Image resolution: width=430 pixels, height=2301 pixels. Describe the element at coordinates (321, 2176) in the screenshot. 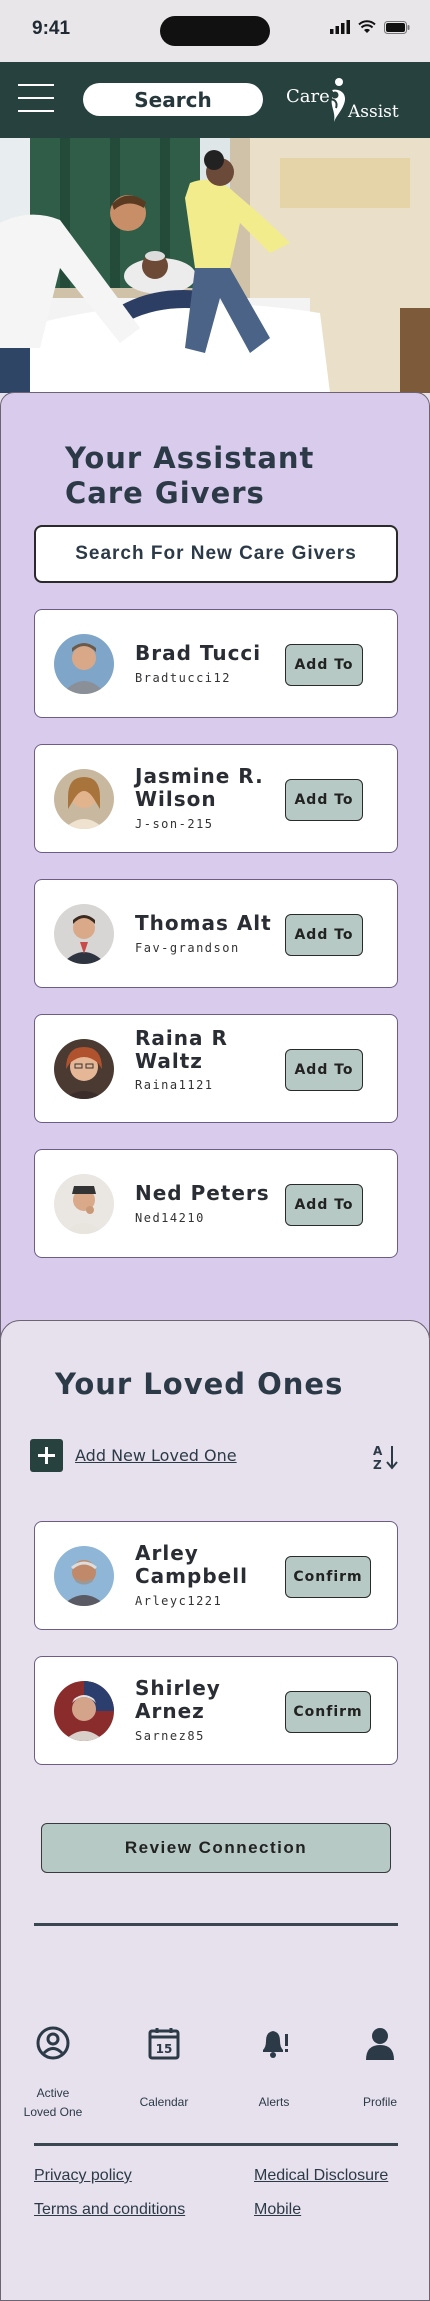

I see `medical-disclosure-link: Medical Disclosure` at that location.